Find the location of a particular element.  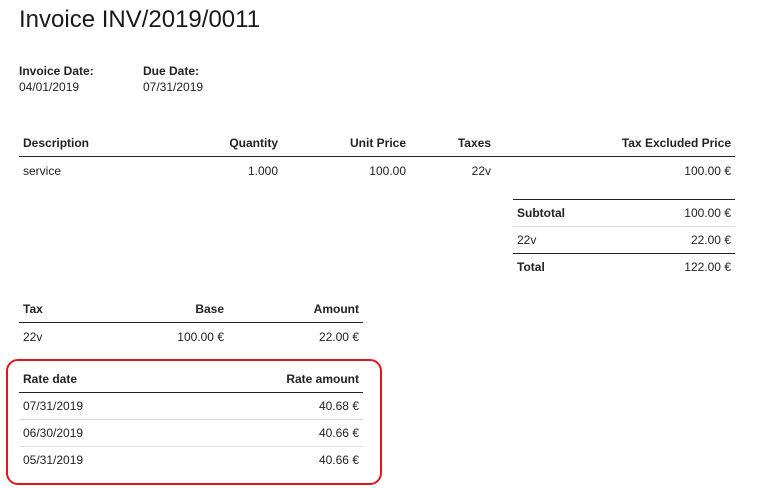

invoice-date-value: 04/01/2019 is located at coordinates (49, 87).